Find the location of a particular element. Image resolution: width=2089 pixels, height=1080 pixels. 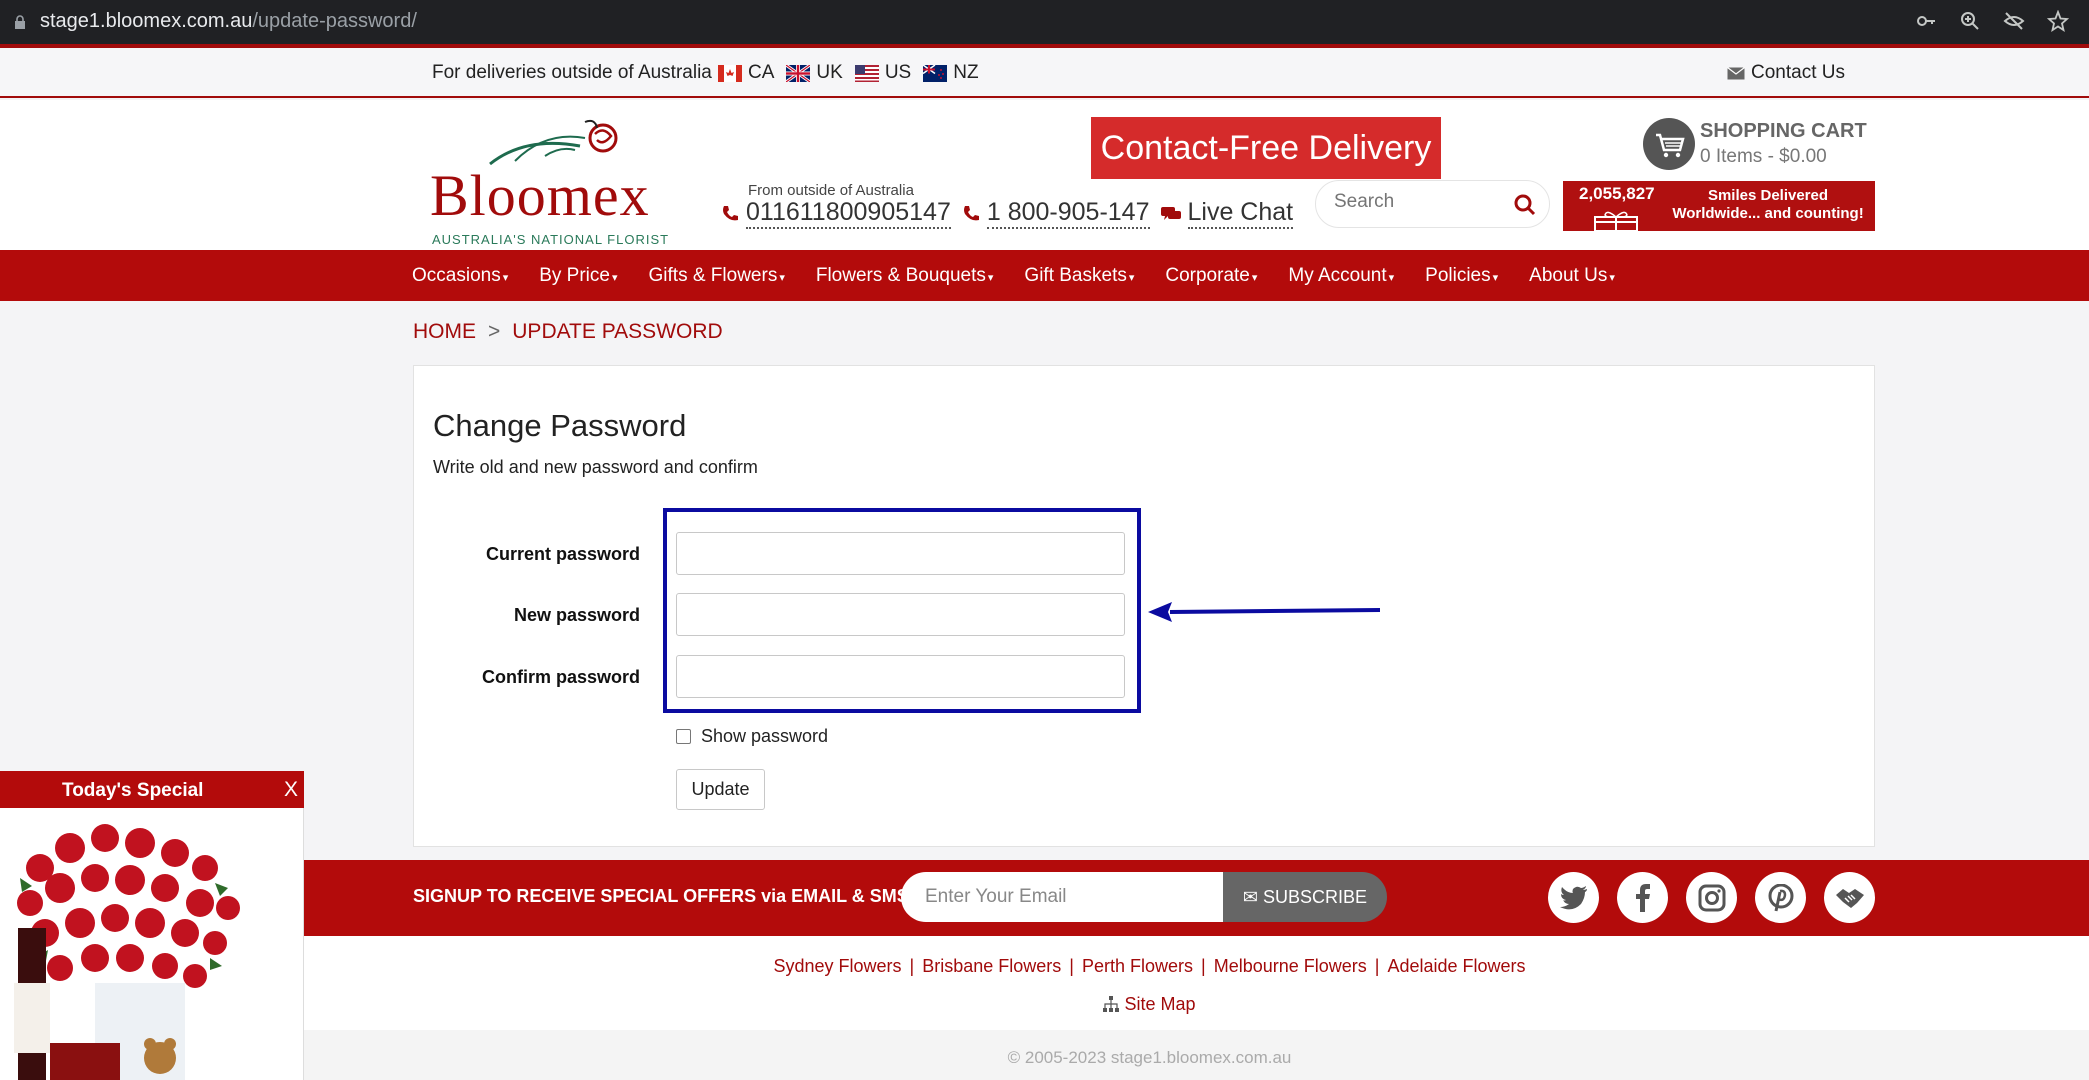

flag-link-us: US is located at coordinates (882, 73).